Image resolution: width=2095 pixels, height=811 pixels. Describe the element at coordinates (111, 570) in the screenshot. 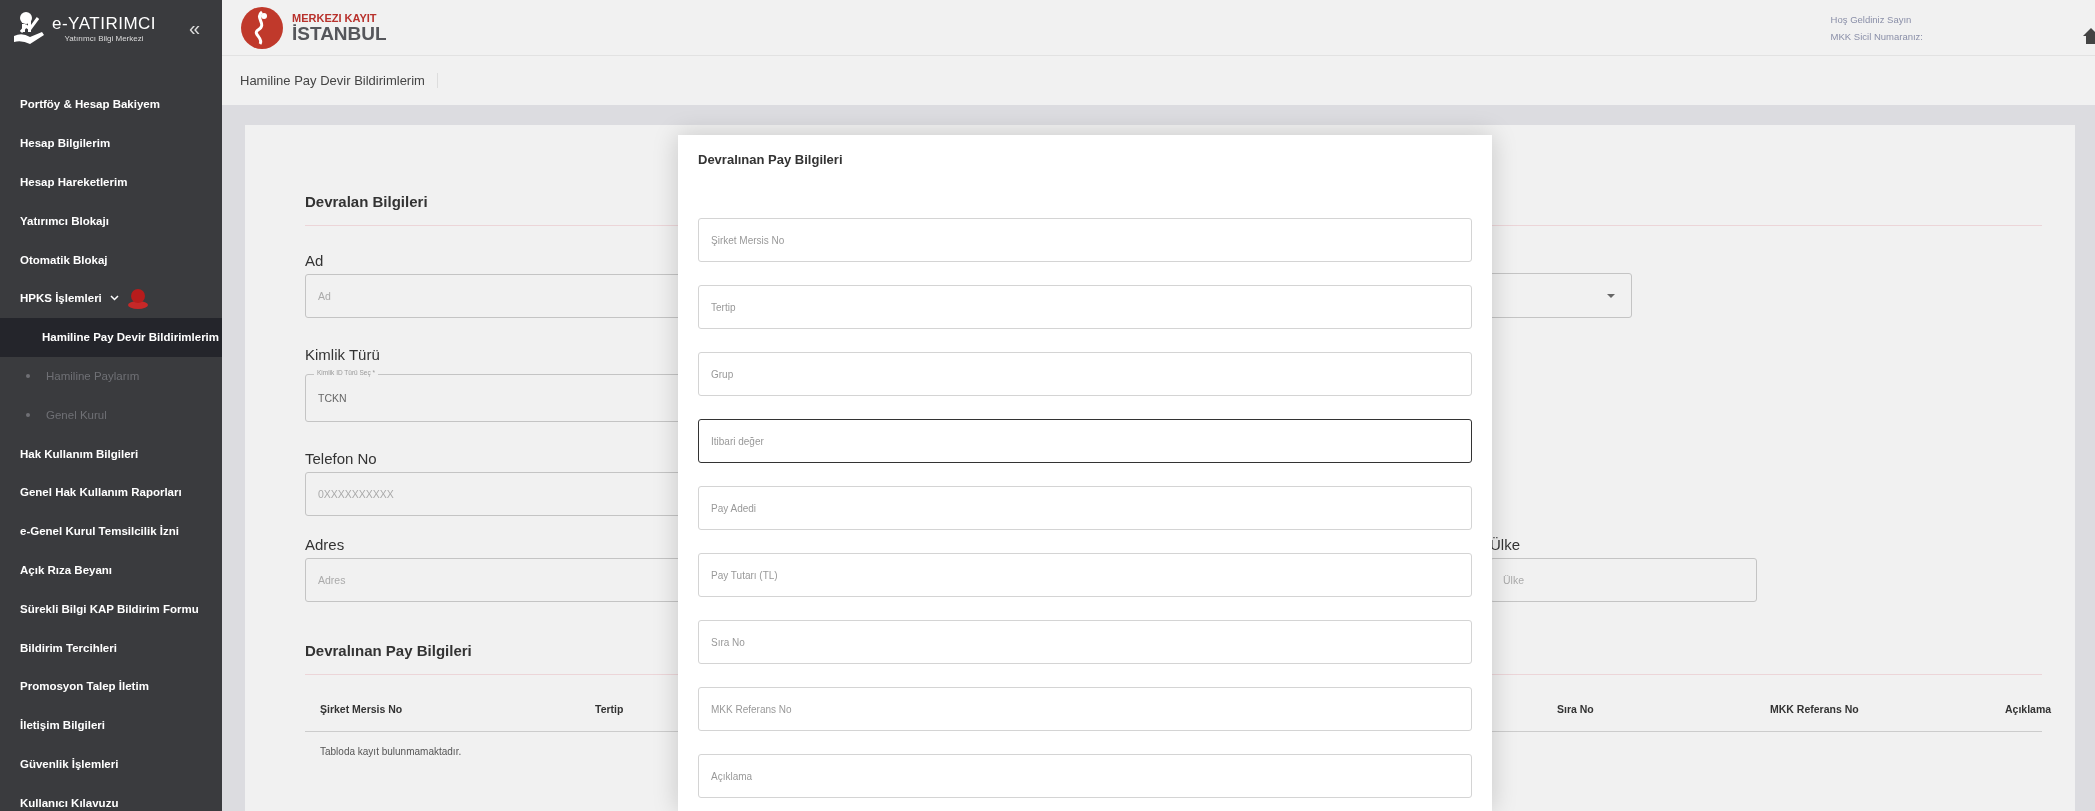

I see `sidebar-item: Açık Rıza Beyanı` at that location.